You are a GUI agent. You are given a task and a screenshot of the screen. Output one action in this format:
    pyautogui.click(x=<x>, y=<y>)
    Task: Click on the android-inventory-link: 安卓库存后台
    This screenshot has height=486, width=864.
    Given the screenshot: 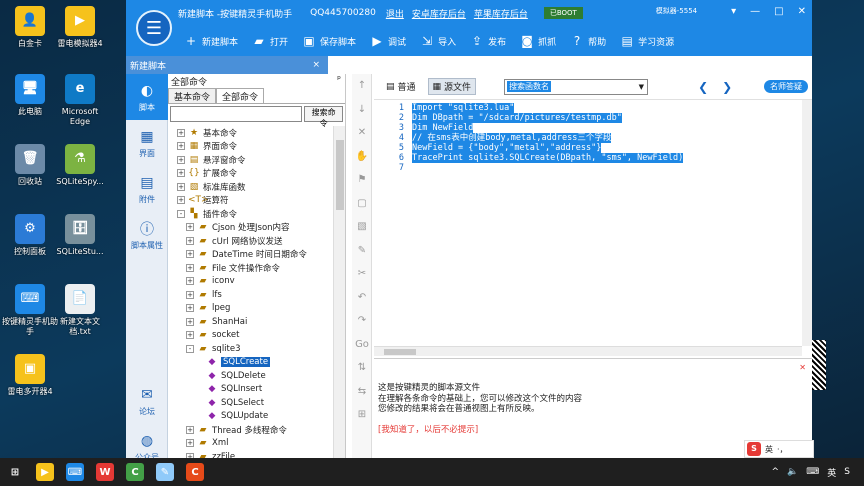 What is the action you would take?
    pyautogui.click(x=439, y=13)
    